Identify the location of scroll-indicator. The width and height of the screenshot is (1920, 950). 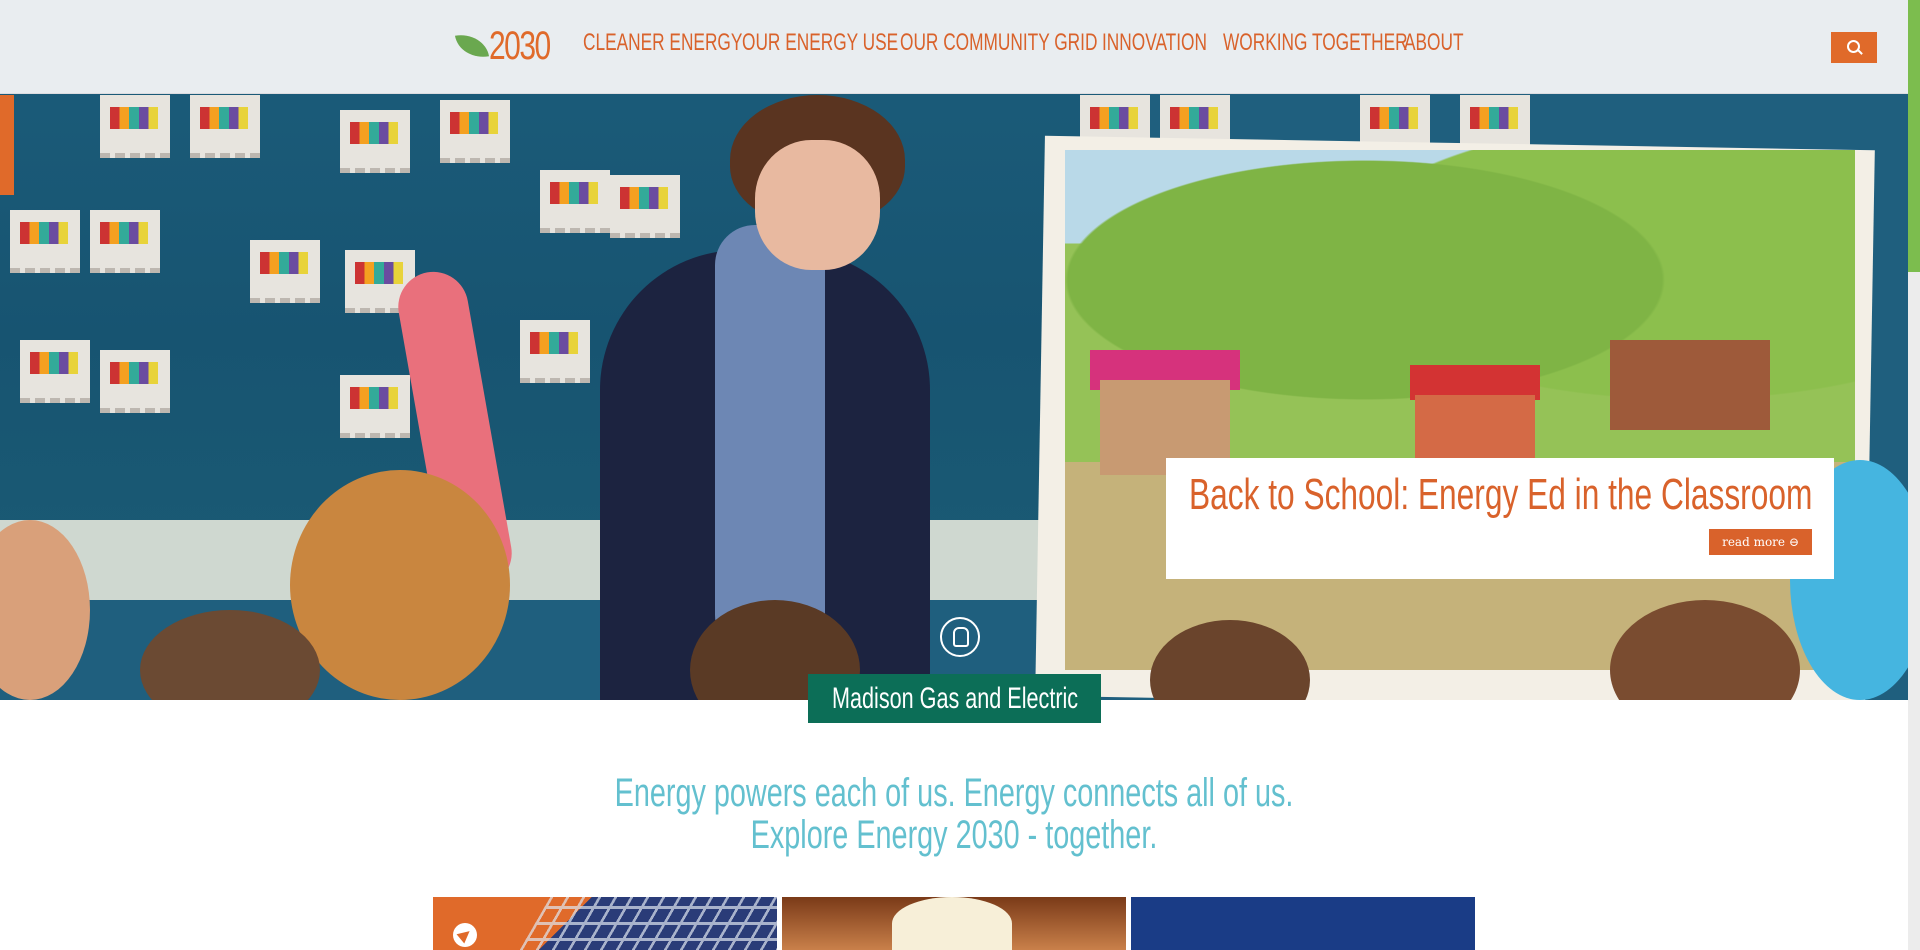
(1914, 136).